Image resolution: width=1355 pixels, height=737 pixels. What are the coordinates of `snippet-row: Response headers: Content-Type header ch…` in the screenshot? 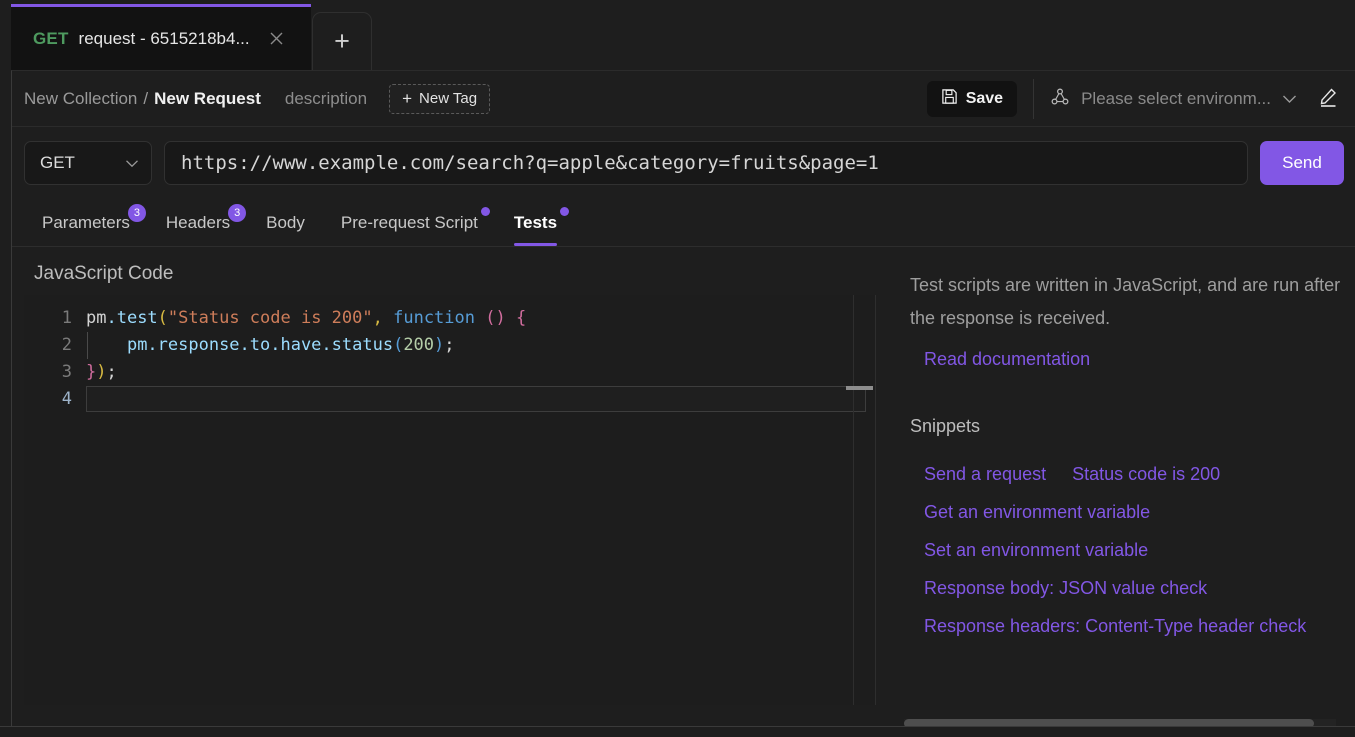 It's located at (1132, 626).